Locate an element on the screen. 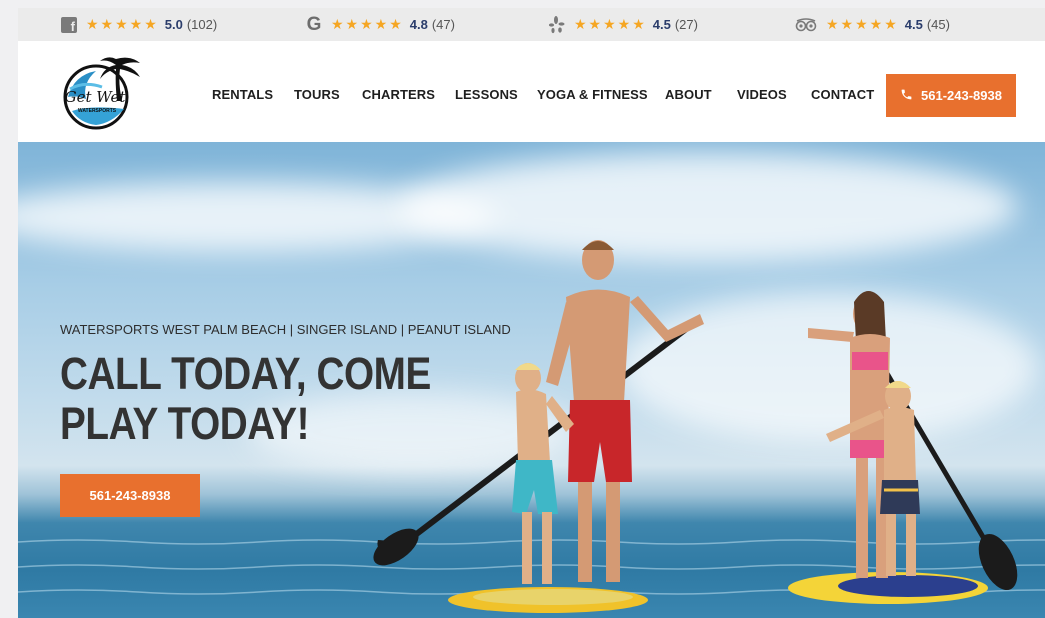 Image resolution: width=1045 pixels, height=618 pixels. facebook-icon: f is located at coordinates (69, 25).